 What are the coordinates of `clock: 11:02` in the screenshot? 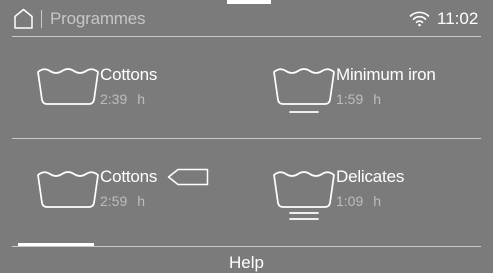 It's located at (458, 18).